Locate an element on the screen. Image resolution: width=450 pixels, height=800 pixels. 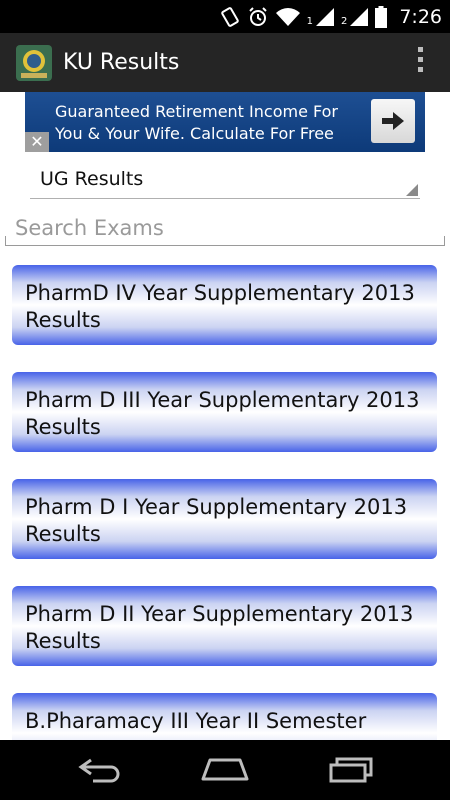
ad-arrow-button is located at coordinates (393, 121).